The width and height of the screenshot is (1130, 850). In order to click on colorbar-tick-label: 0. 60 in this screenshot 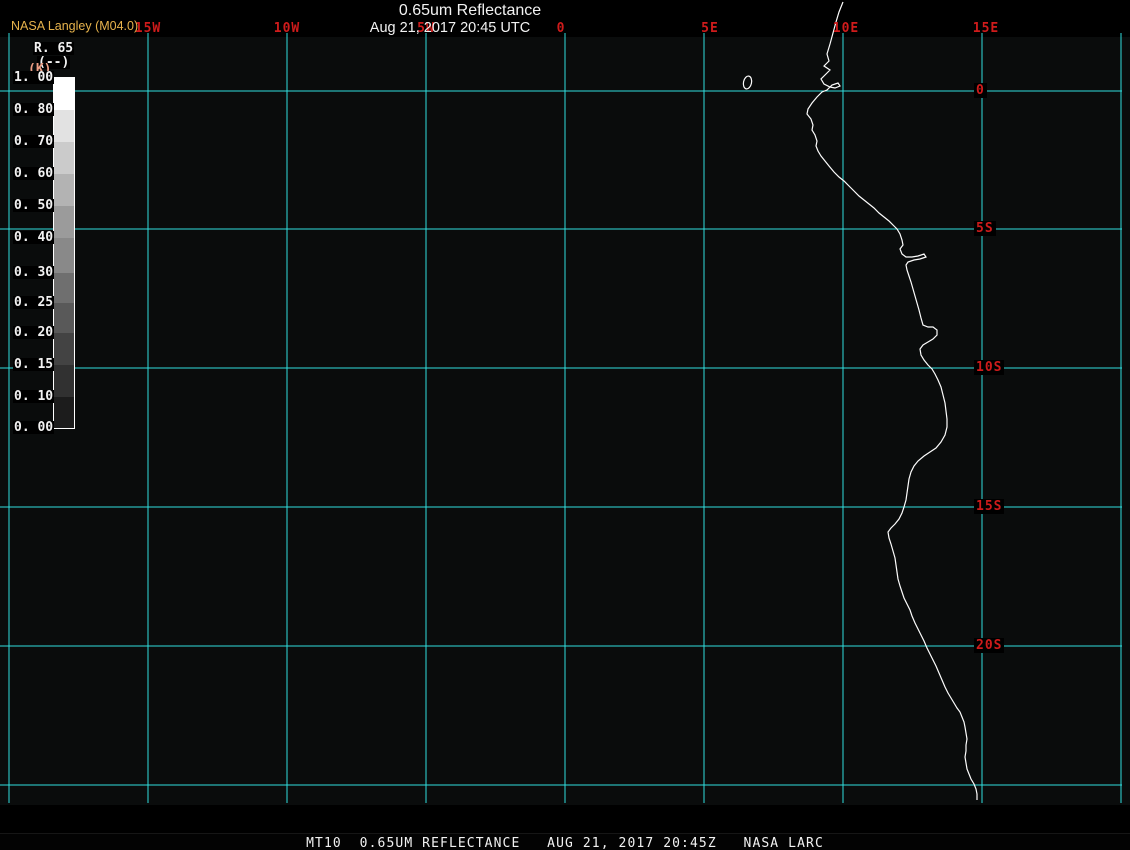, I will do `click(34, 173)`.